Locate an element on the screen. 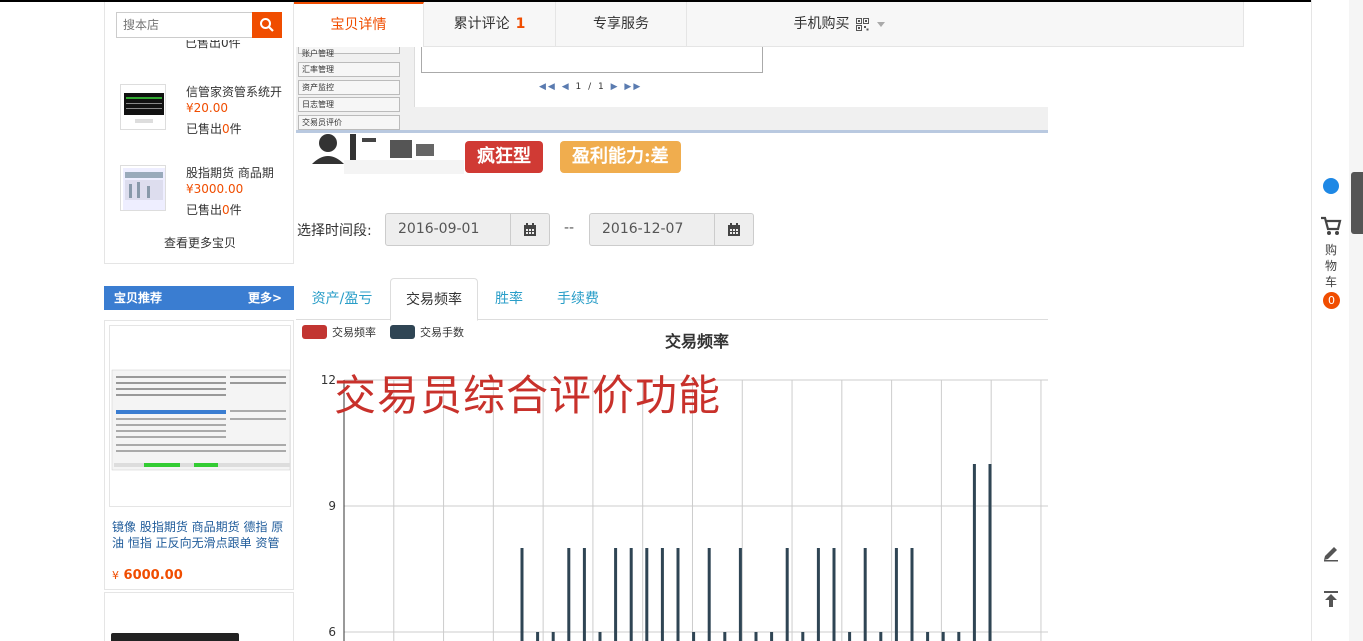  right-toolbar: 购物车 0 is located at coordinates (1330, 320).